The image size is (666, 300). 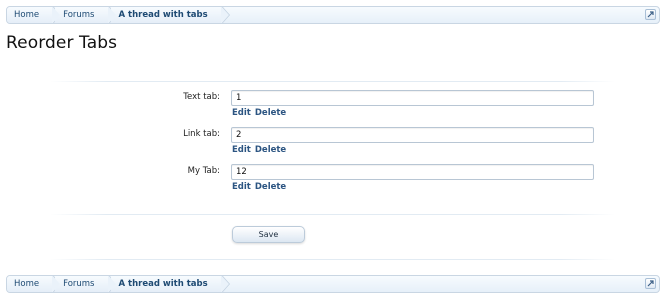 What do you see at coordinates (62, 43) in the screenshot?
I see `page-title: Reorder Tabs` at bounding box center [62, 43].